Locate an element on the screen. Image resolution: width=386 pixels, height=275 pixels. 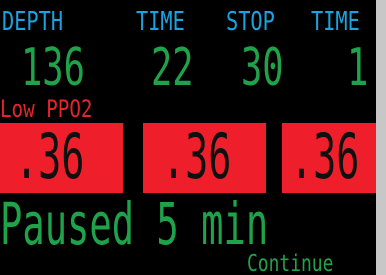
ppo2-sensor-1-value: .36 is located at coordinates (50, 158).